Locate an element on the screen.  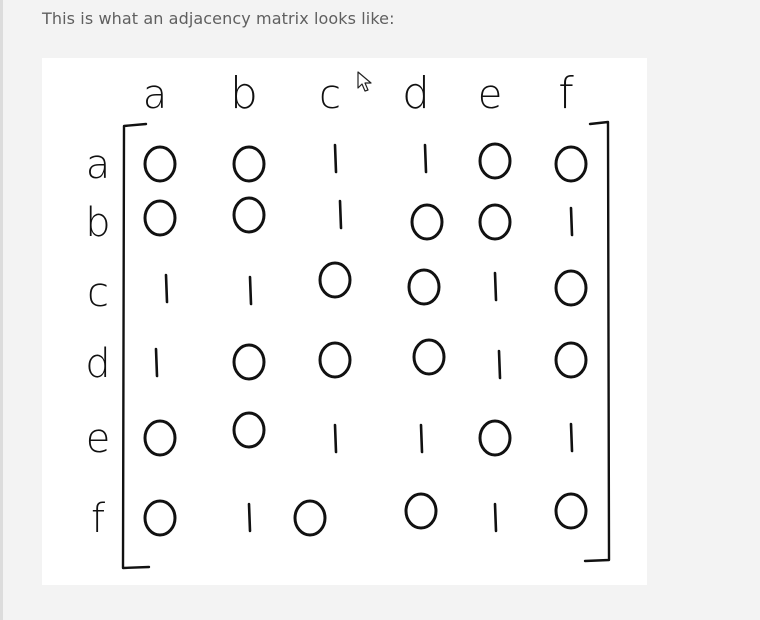
column-label-e: e is located at coordinates (490, 95).